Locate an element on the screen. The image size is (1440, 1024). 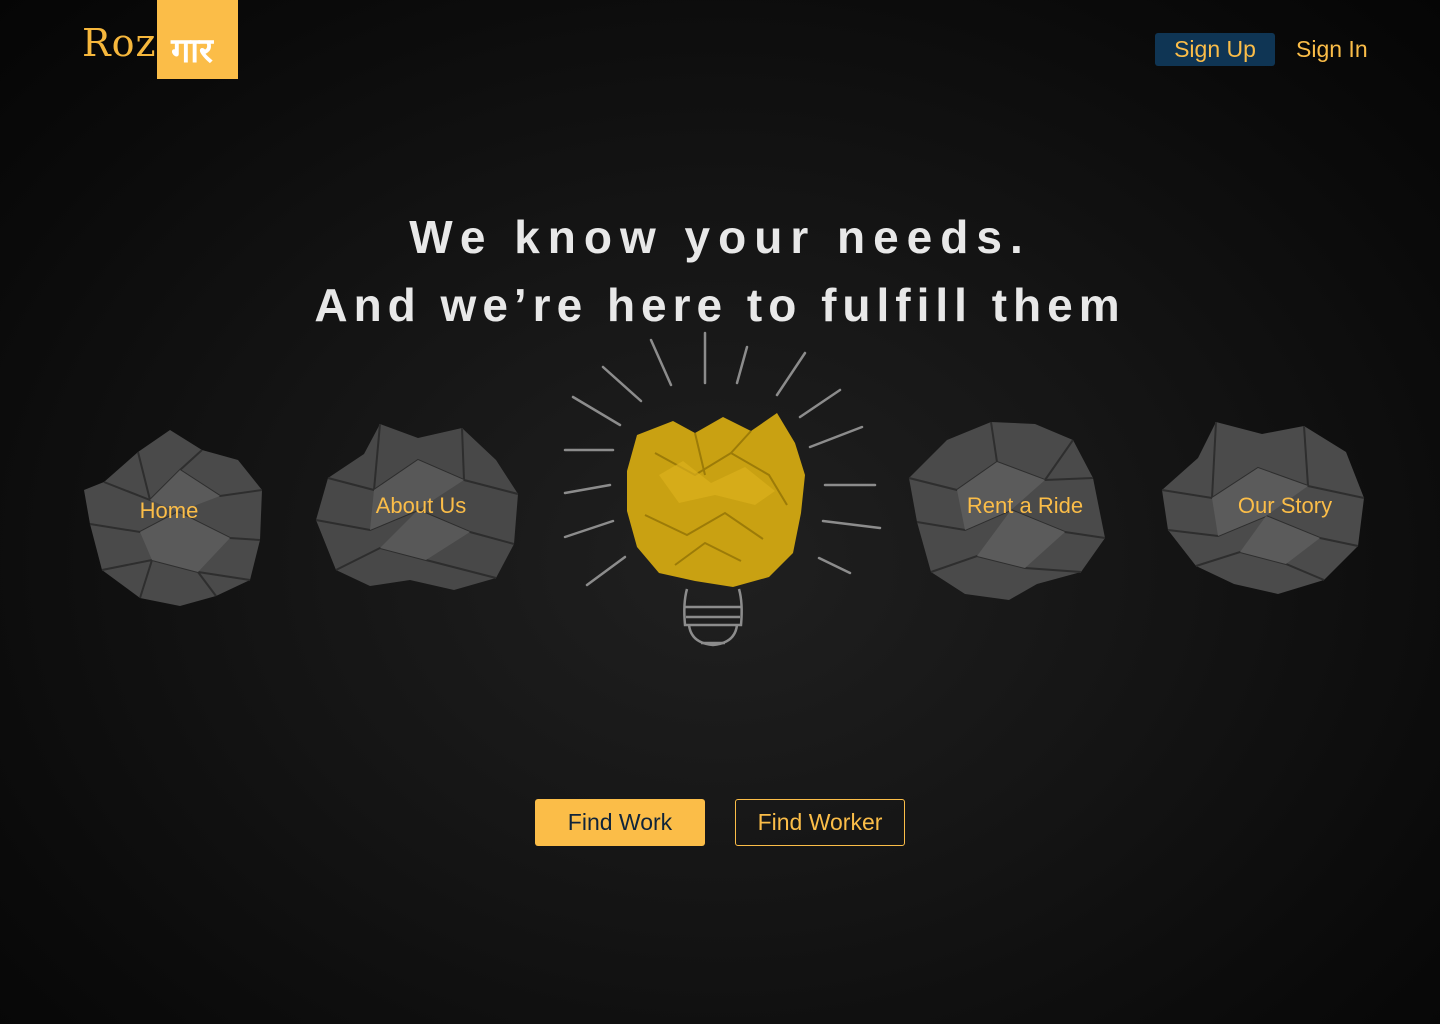
logo-text-latin: Roz is located at coordinates (119, 43).